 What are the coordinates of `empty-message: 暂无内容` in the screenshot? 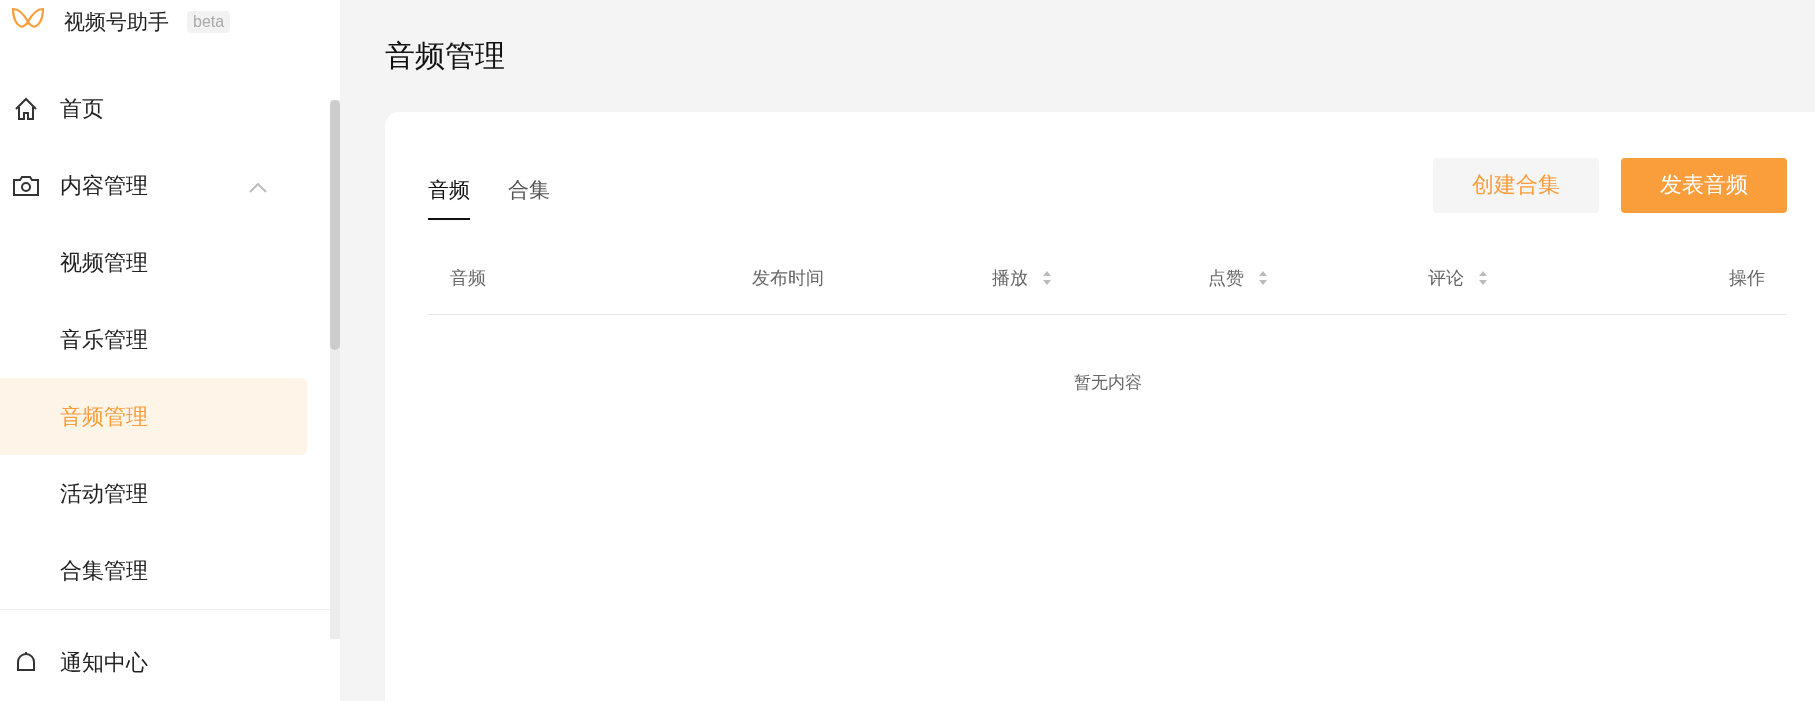 It's located at (1107, 382).